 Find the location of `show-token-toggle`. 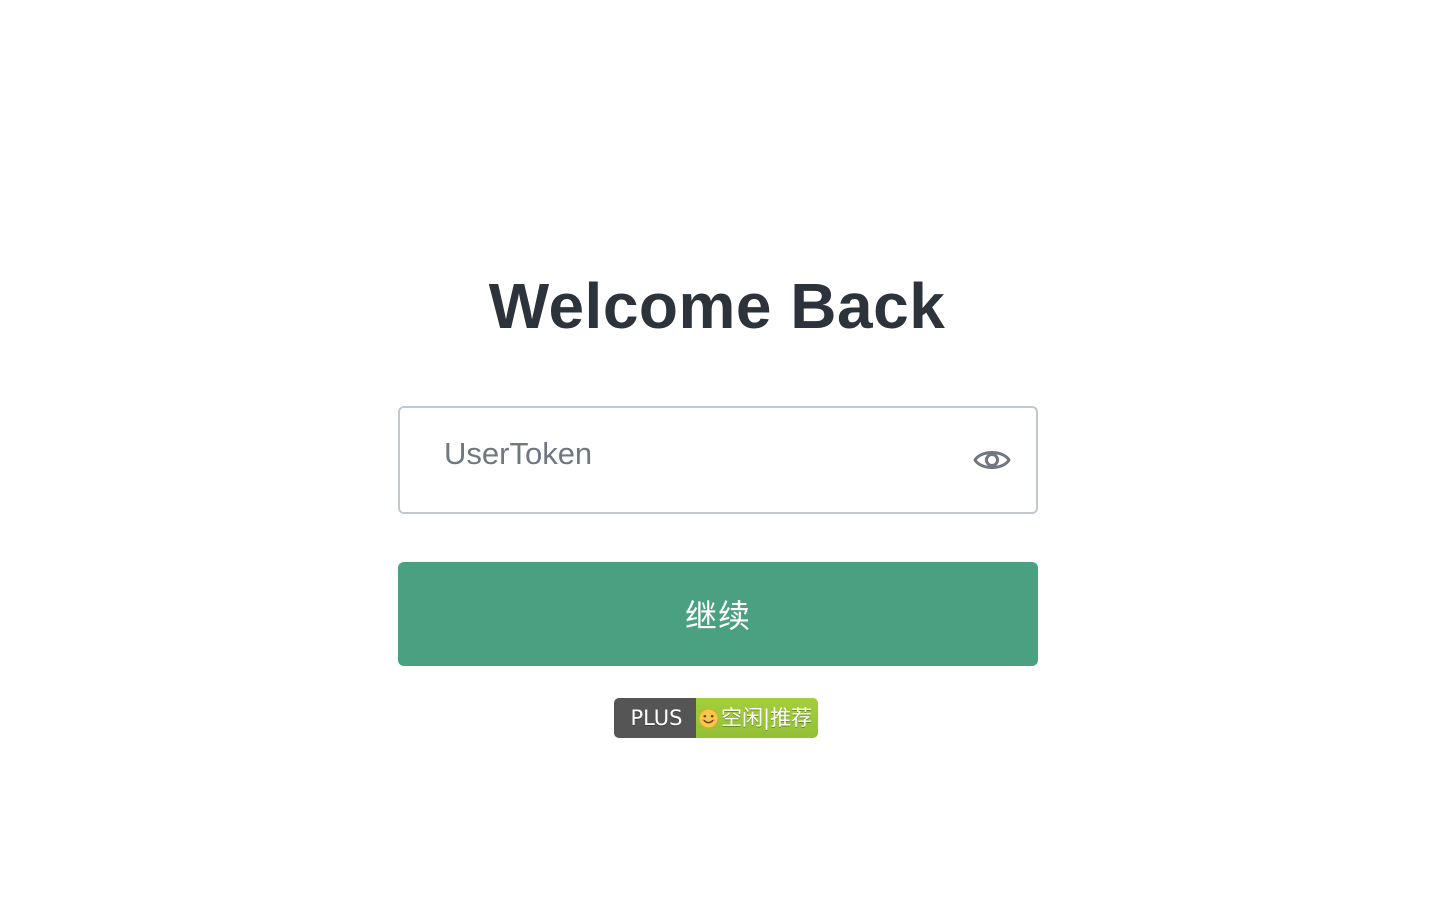

show-token-toggle is located at coordinates (992, 460).